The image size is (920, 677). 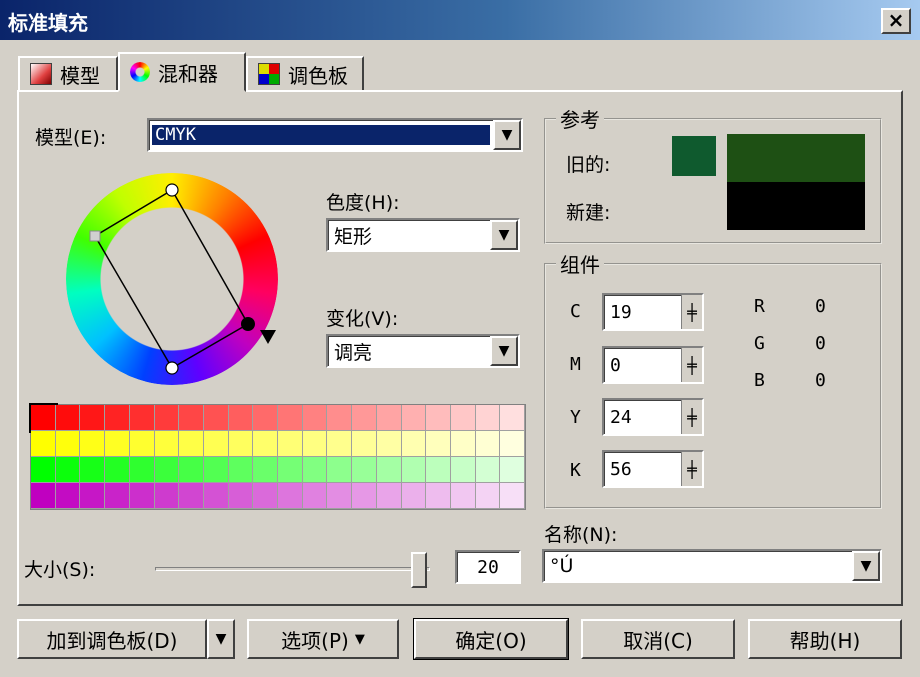 What do you see at coordinates (653, 312) in the screenshot?
I see `c-input: 19 ╪` at bounding box center [653, 312].